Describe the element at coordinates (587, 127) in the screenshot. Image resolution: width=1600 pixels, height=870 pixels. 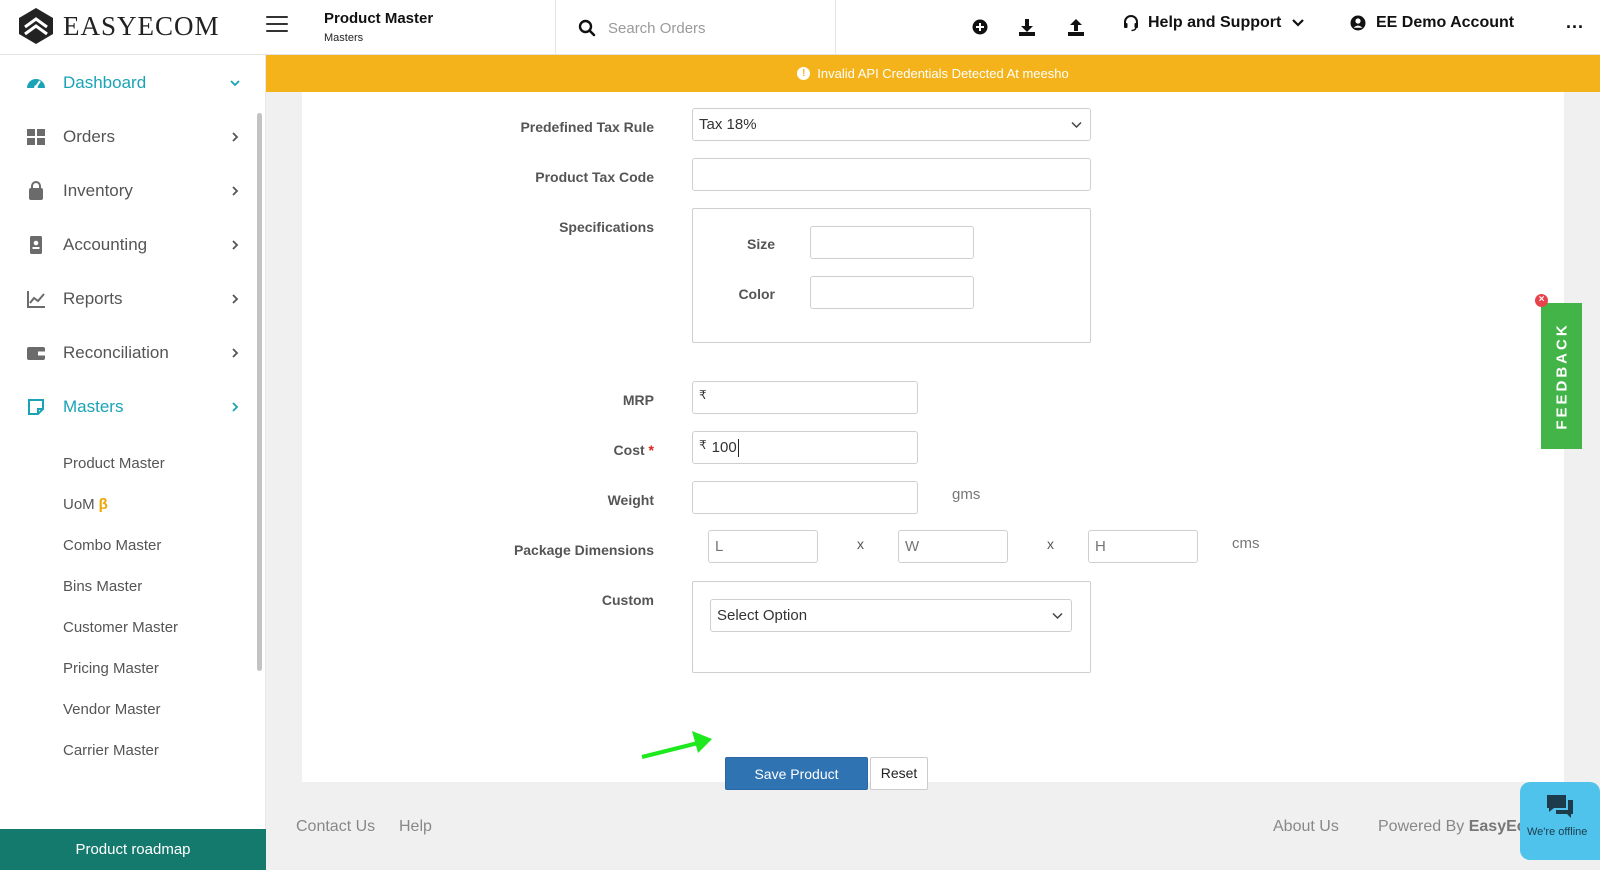
I see `tax-rule-label: Predefined Tax Rule` at that location.